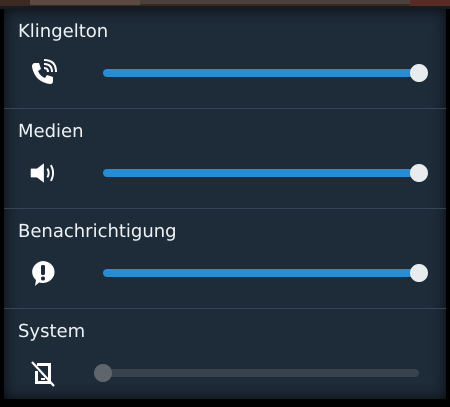 This screenshot has height=407, width=450. Describe the element at coordinates (43, 373) in the screenshot. I see `phone-off-icon` at that location.